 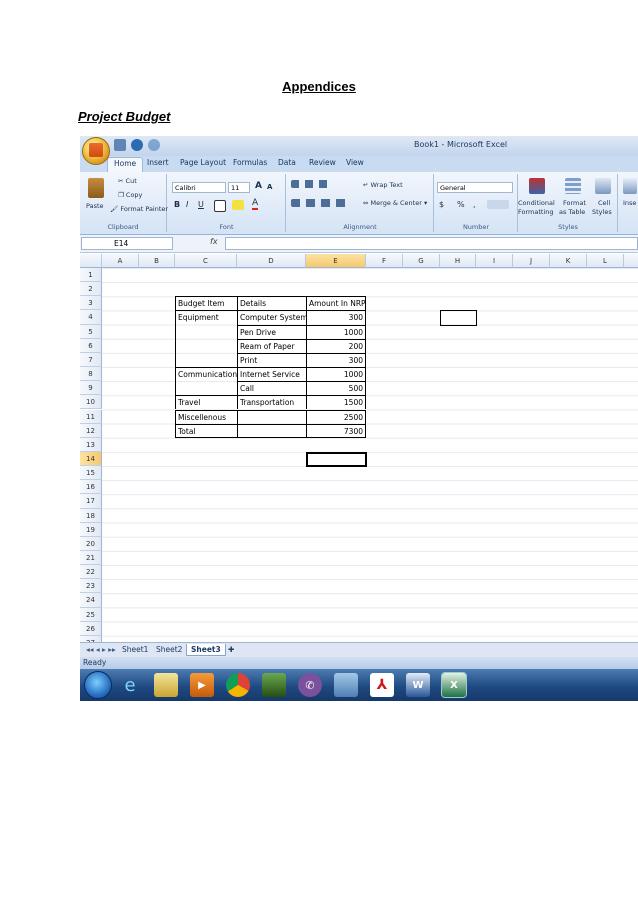 I want to click on table-cell: Budget Item, so click(x=206, y=303).